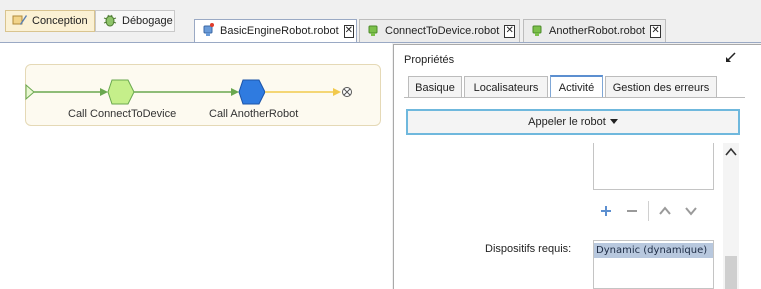  I want to click on call-anotherrobot-node, so click(252, 92).